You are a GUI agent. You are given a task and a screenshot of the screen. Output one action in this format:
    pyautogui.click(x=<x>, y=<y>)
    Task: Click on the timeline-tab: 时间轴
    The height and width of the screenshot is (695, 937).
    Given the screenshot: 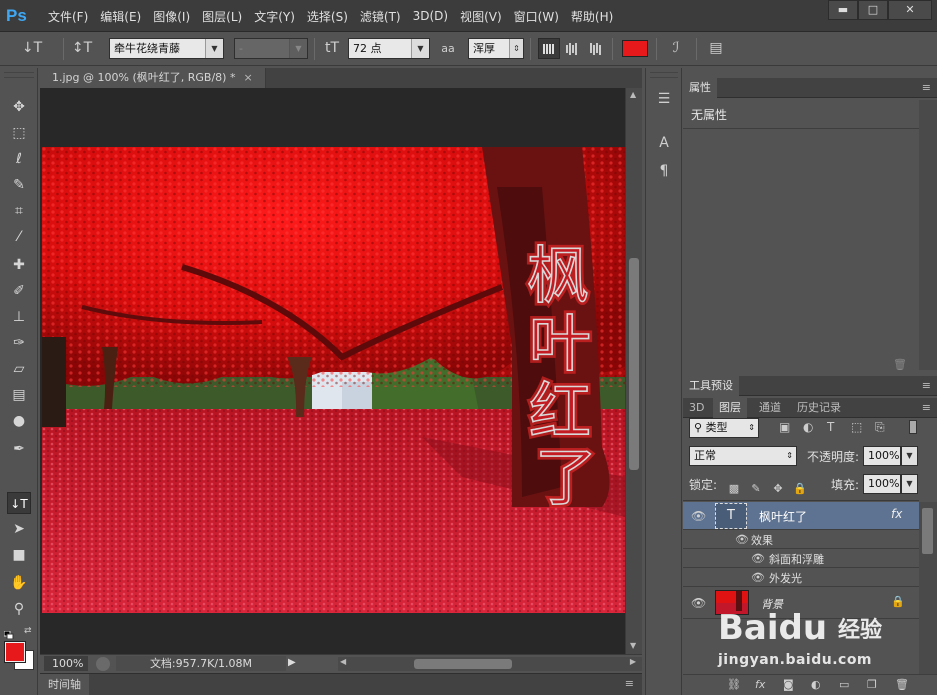 What is the action you would take?
    pyautogui.click(x=64, y=684)
    